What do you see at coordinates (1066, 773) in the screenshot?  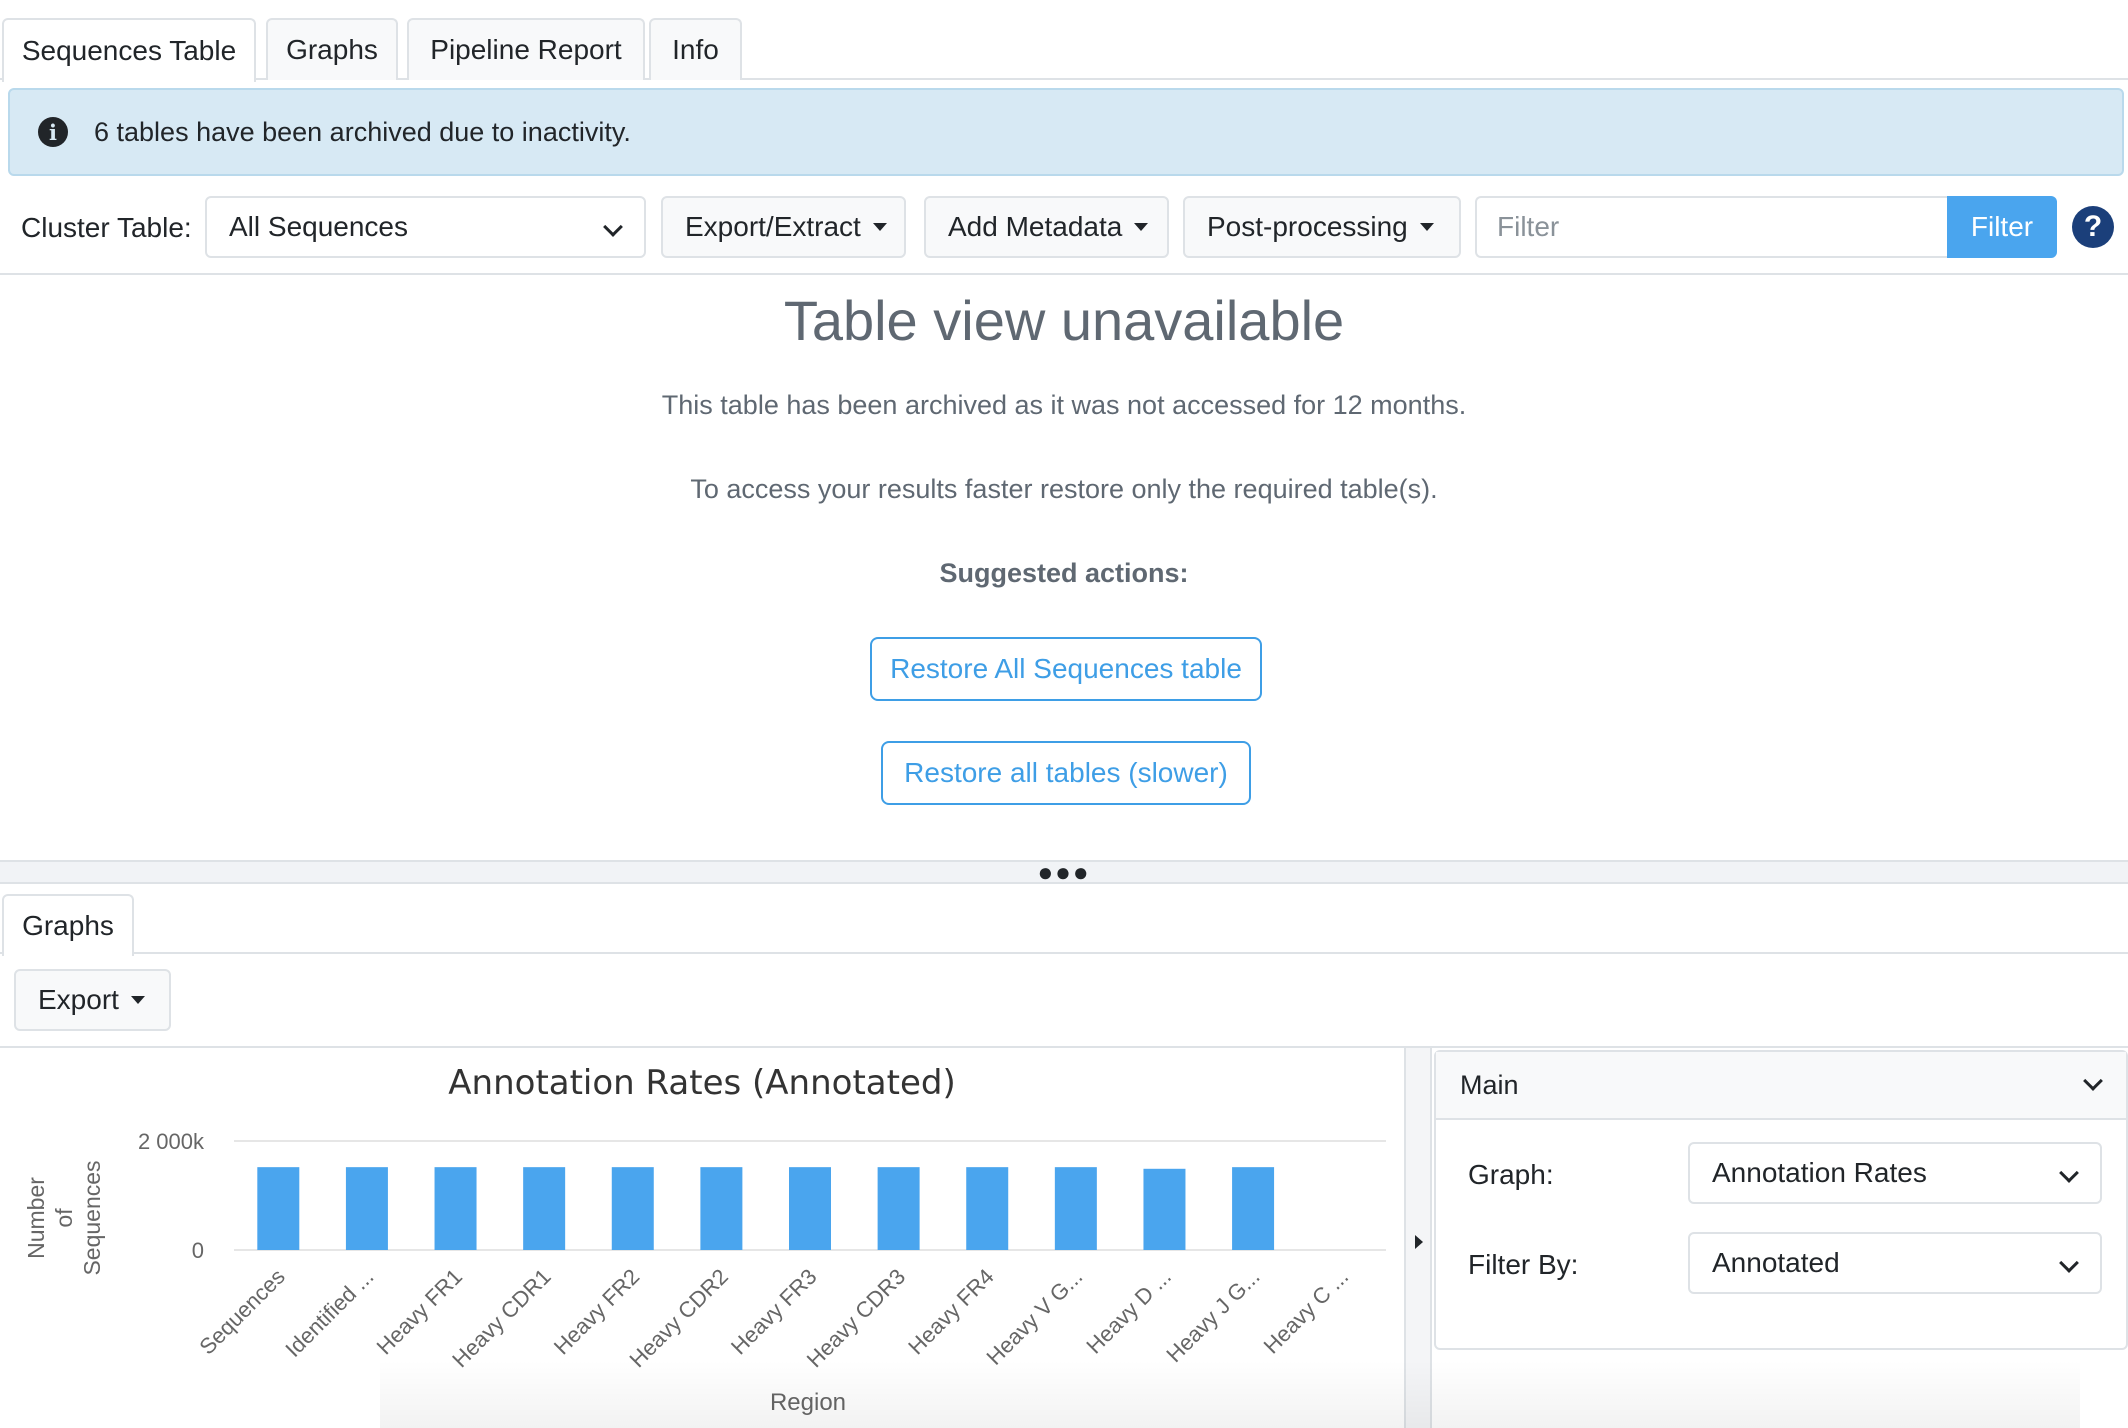 I see `restore-all-tables-button: Restore all tables (slower)` at bounding box center [1066, 773].